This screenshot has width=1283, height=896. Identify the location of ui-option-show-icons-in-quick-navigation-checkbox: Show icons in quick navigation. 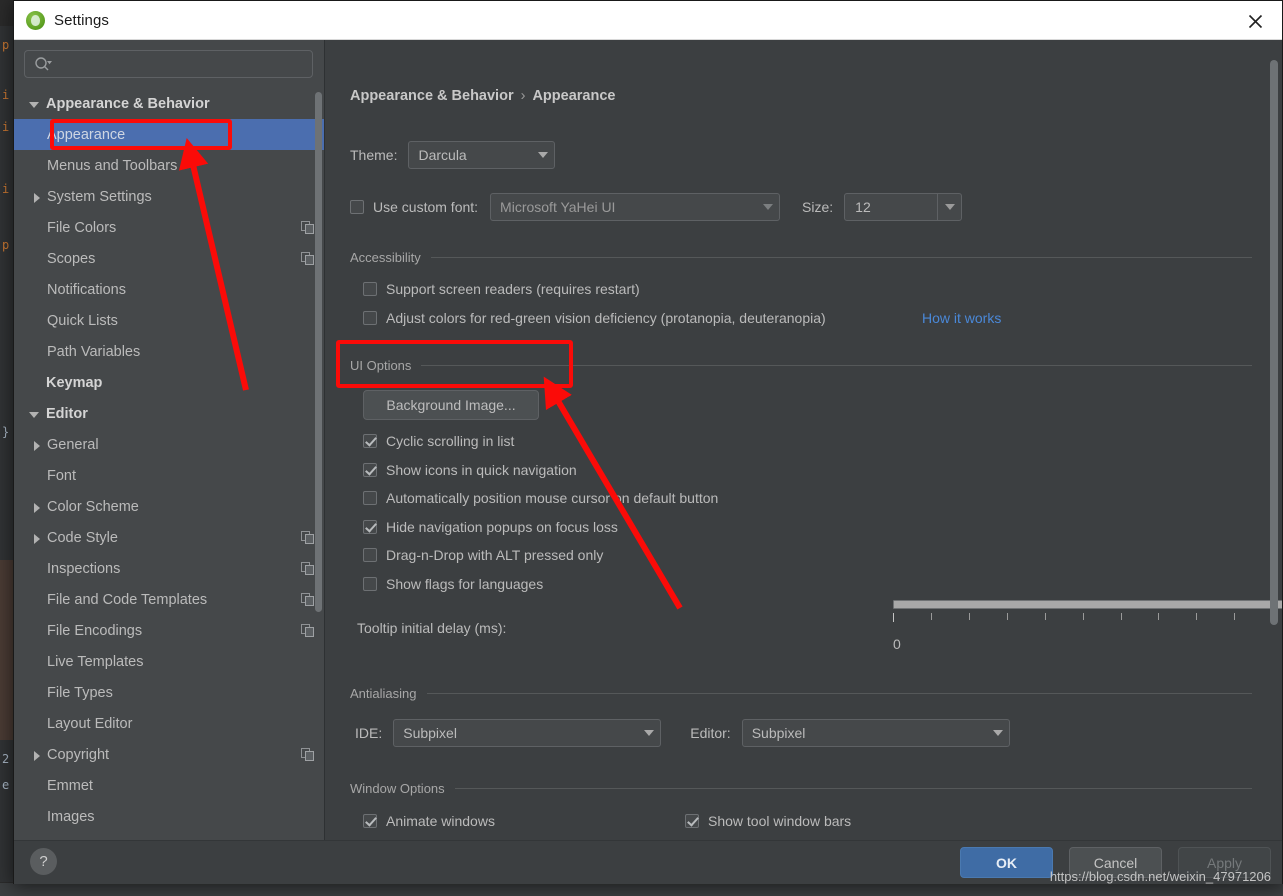
(470, 470).